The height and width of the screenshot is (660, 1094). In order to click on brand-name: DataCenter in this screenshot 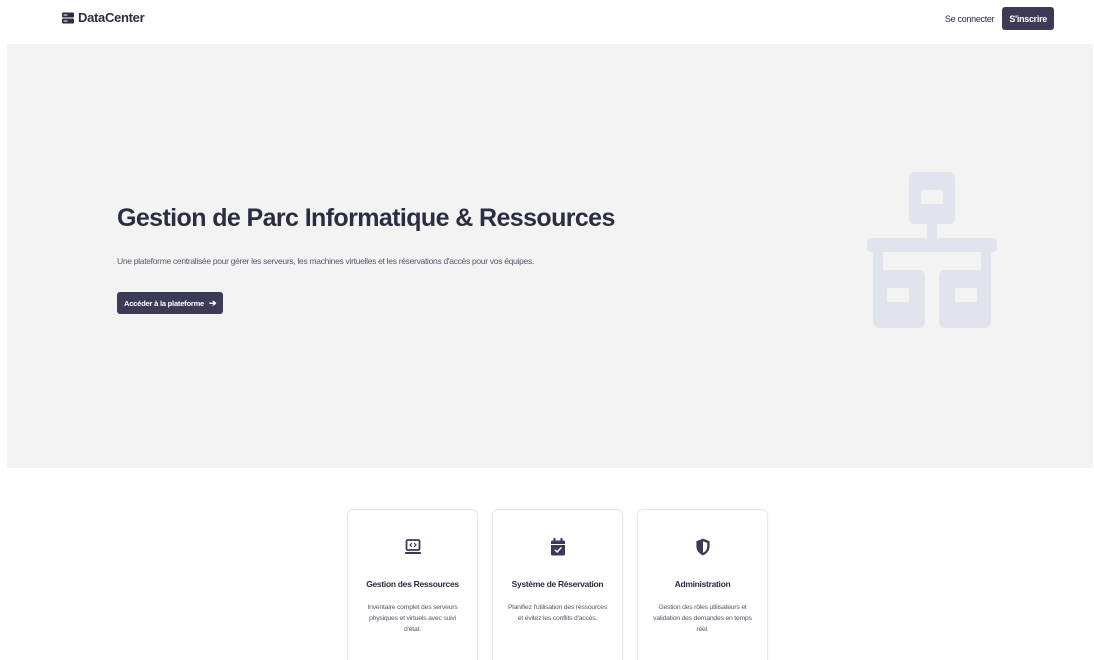, I will do `click(111, 17)`.